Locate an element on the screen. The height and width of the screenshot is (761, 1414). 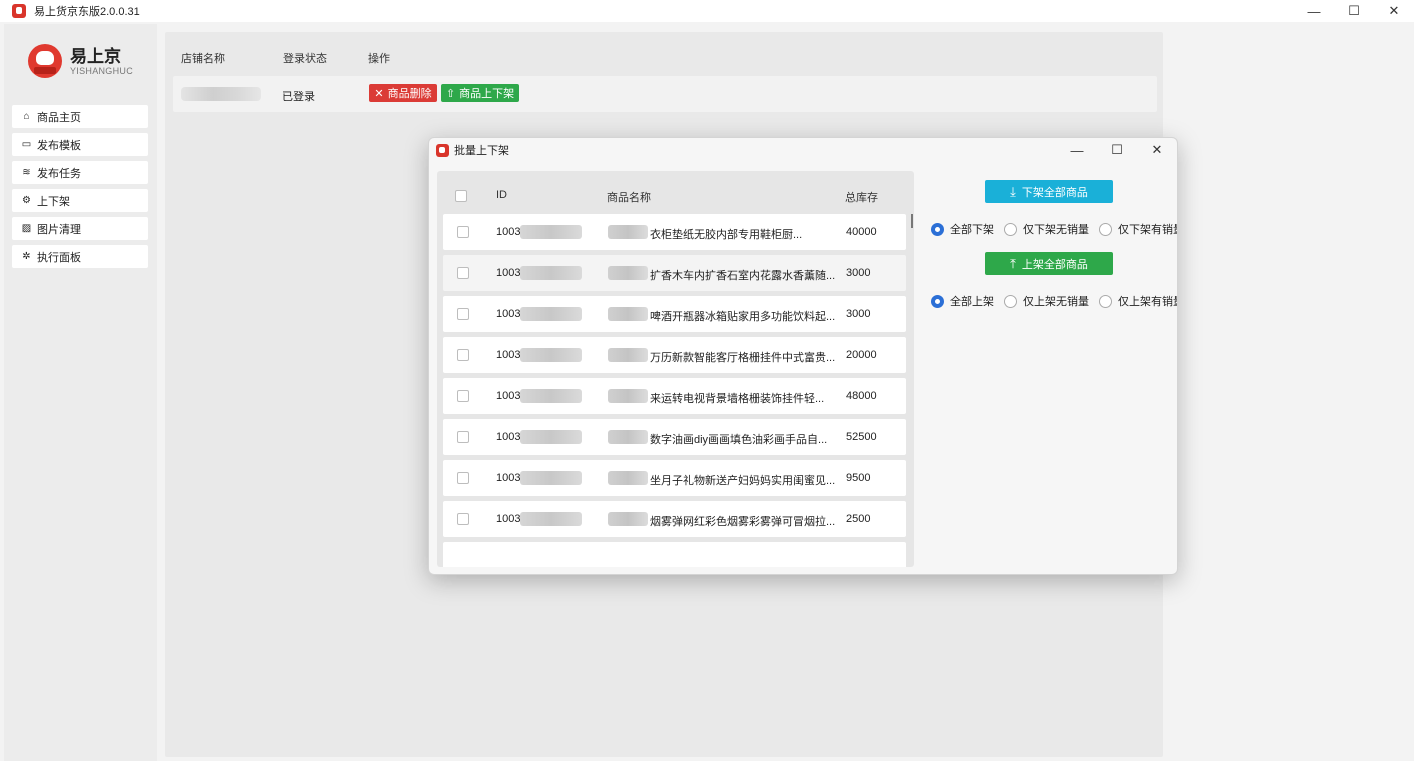
dialog-maximize-button: ☐ is located at coordinates (1117, 150).